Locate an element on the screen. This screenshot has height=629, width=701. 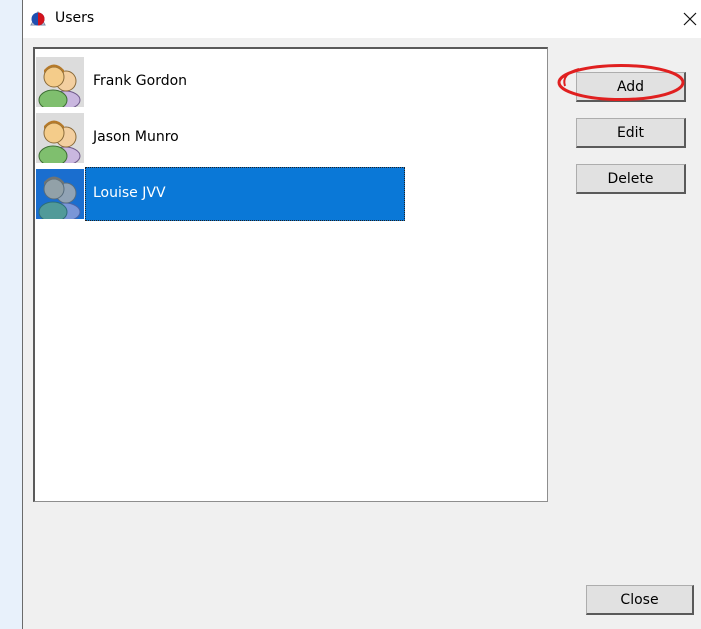
globe-app-icon is located at coordinates (38, 18).